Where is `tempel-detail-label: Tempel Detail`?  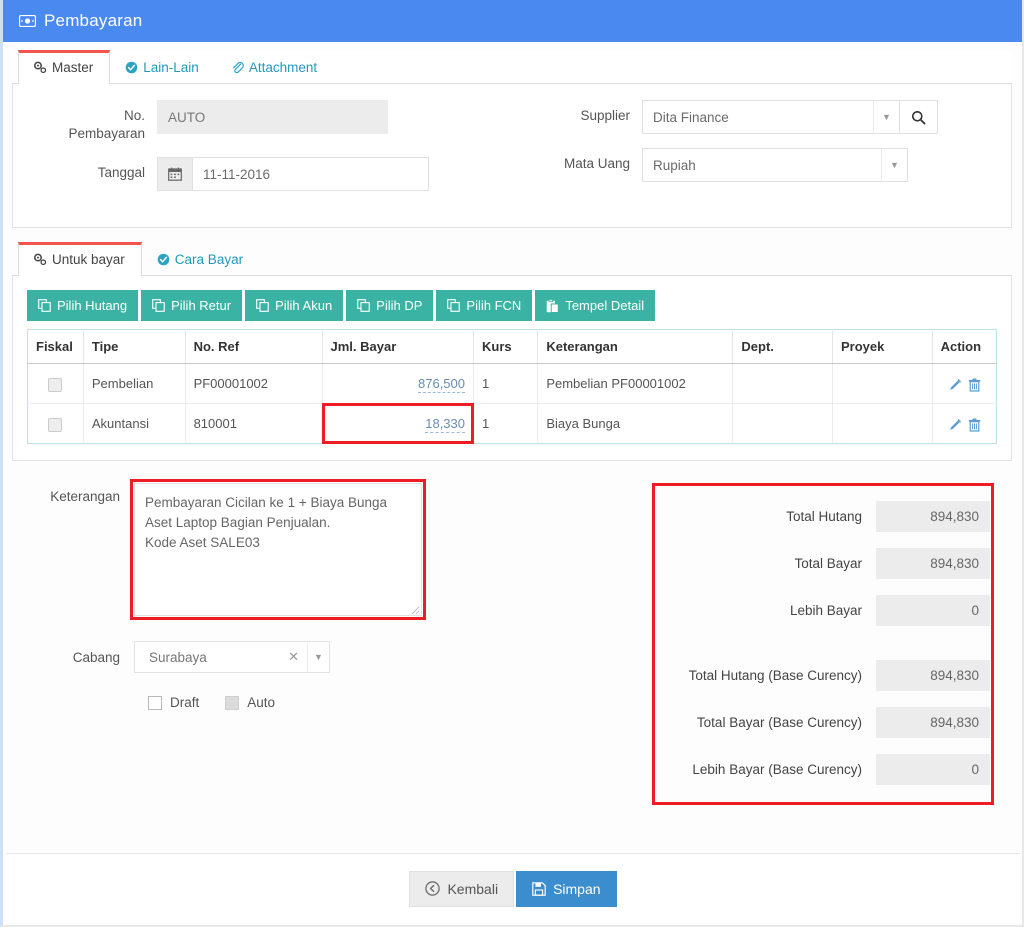
tempel-detail-label: Tempel Detail is located at coordinates (605, 306).